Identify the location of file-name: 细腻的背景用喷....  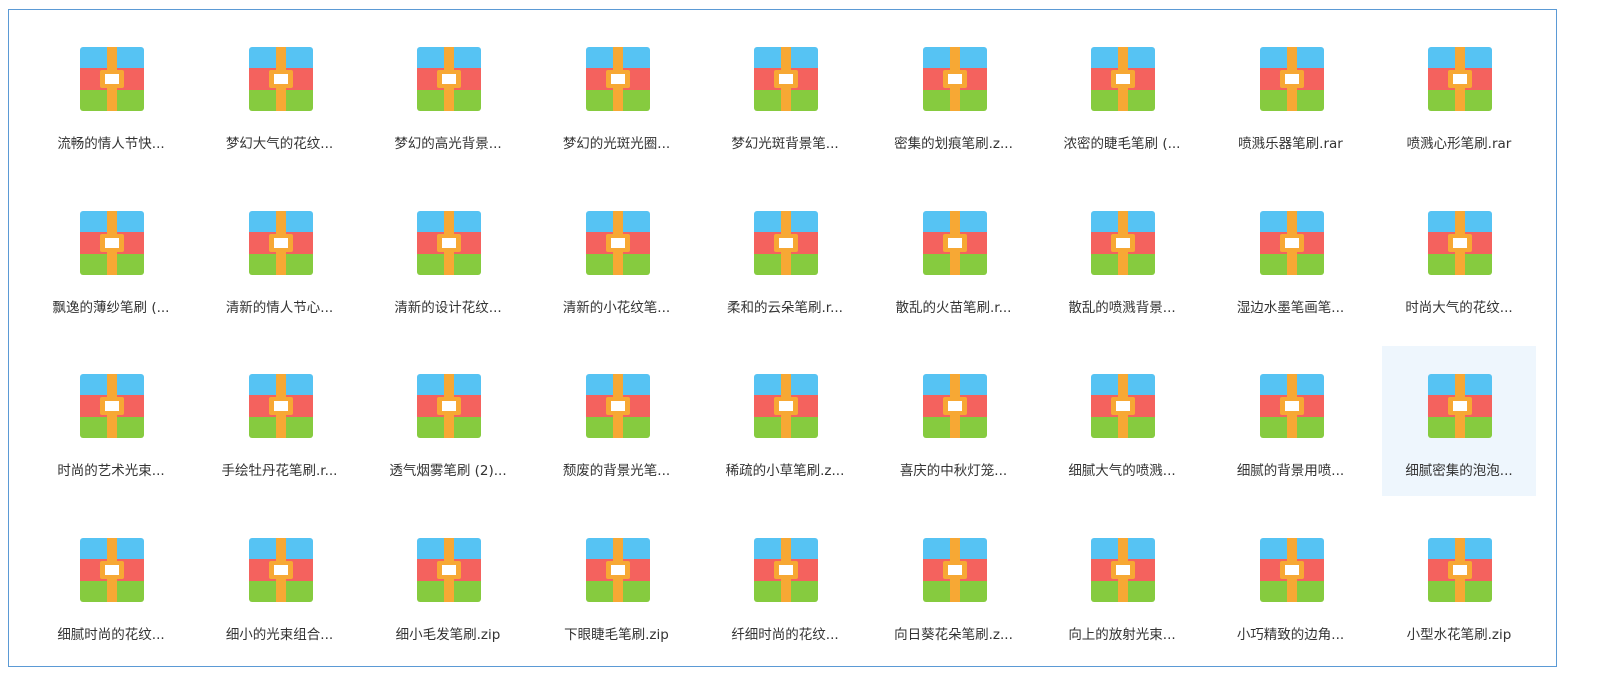
(1290, 471).